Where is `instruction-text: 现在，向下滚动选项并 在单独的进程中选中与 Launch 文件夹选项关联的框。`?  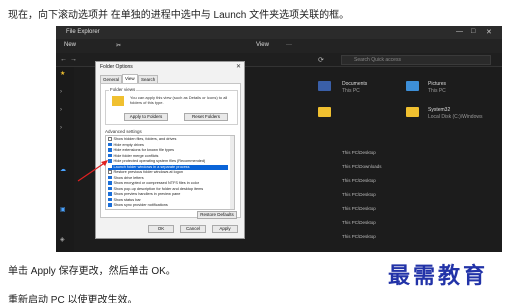 instruction-text: 现在，向下滚动选项并 在单独的进程中选中与 Launch 文件夹选项关联的框。 is located at coordinates (179, 15).